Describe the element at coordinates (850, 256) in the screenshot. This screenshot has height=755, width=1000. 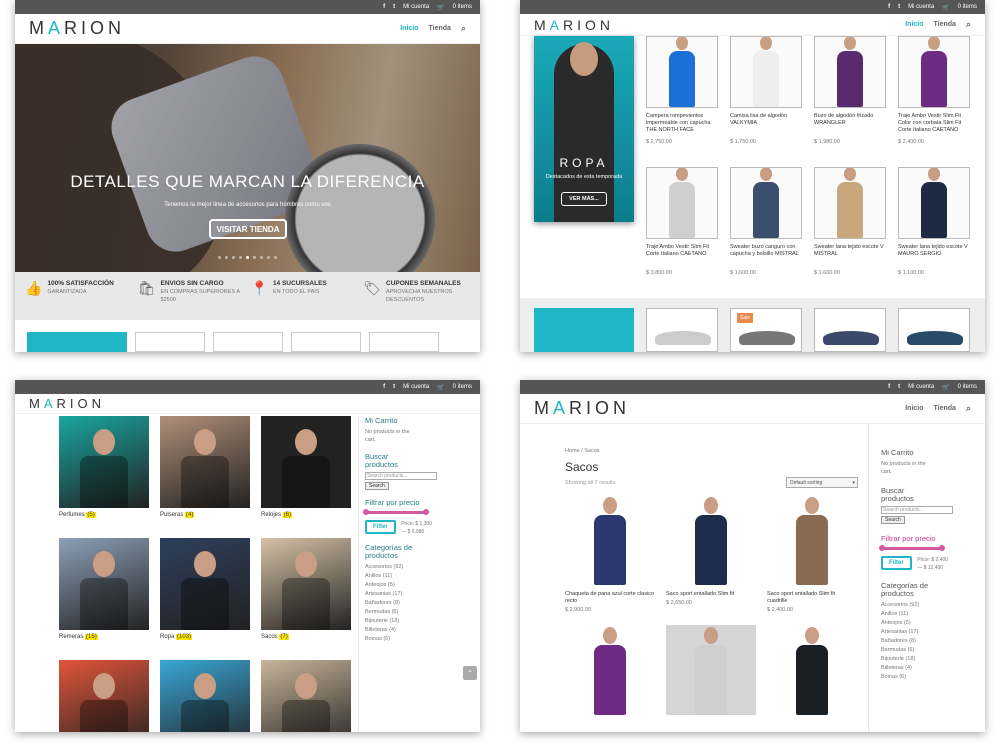
I see `product-name: Sweater lana tejido escote V MISTRAL` at that location.